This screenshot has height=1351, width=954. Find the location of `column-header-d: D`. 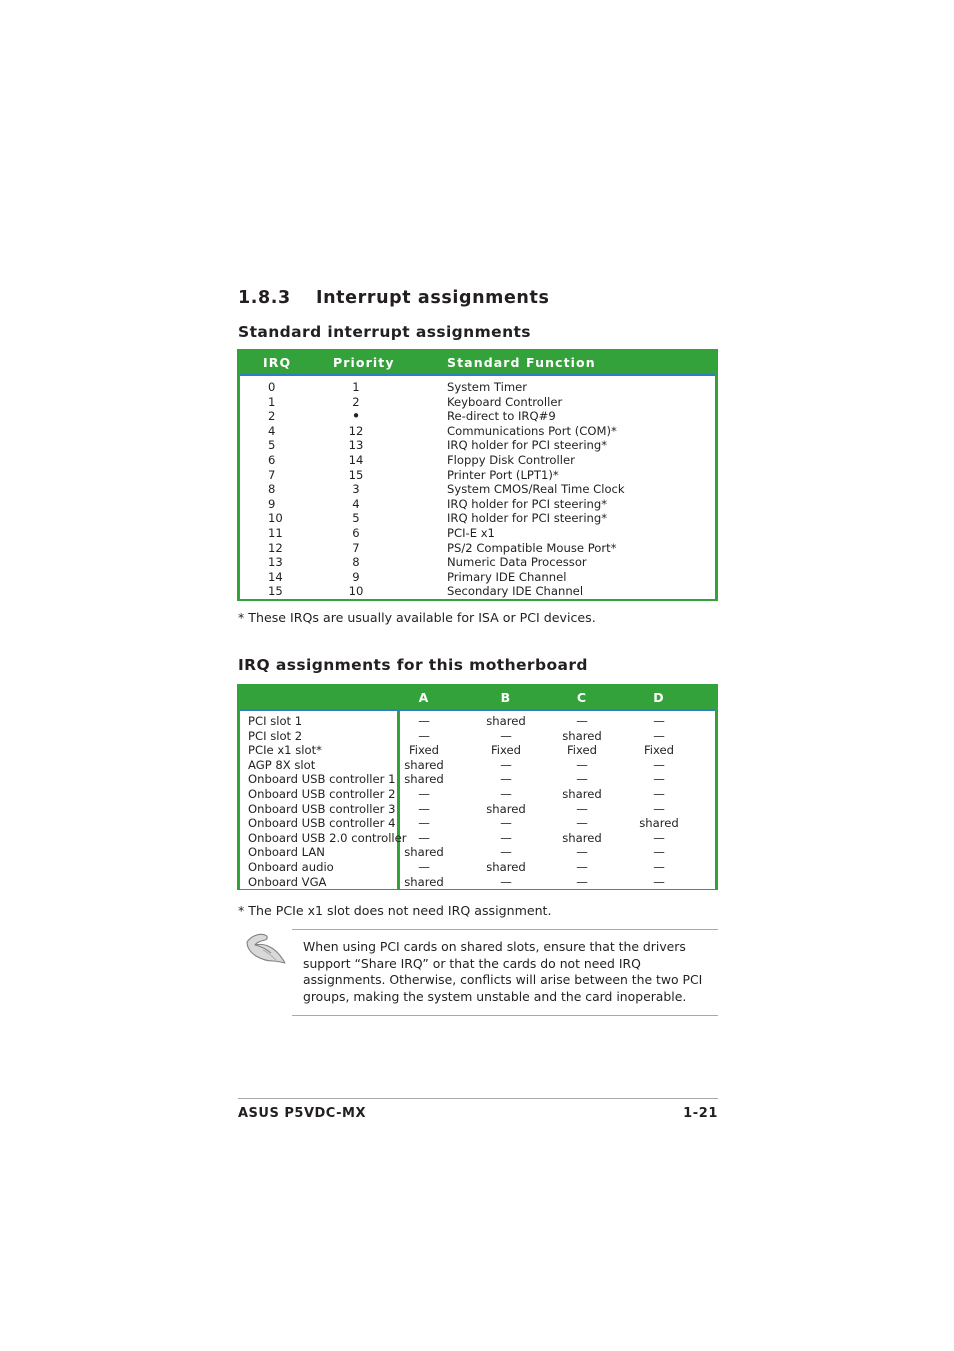

column-header-d: D is located at coordinates (659, 697).